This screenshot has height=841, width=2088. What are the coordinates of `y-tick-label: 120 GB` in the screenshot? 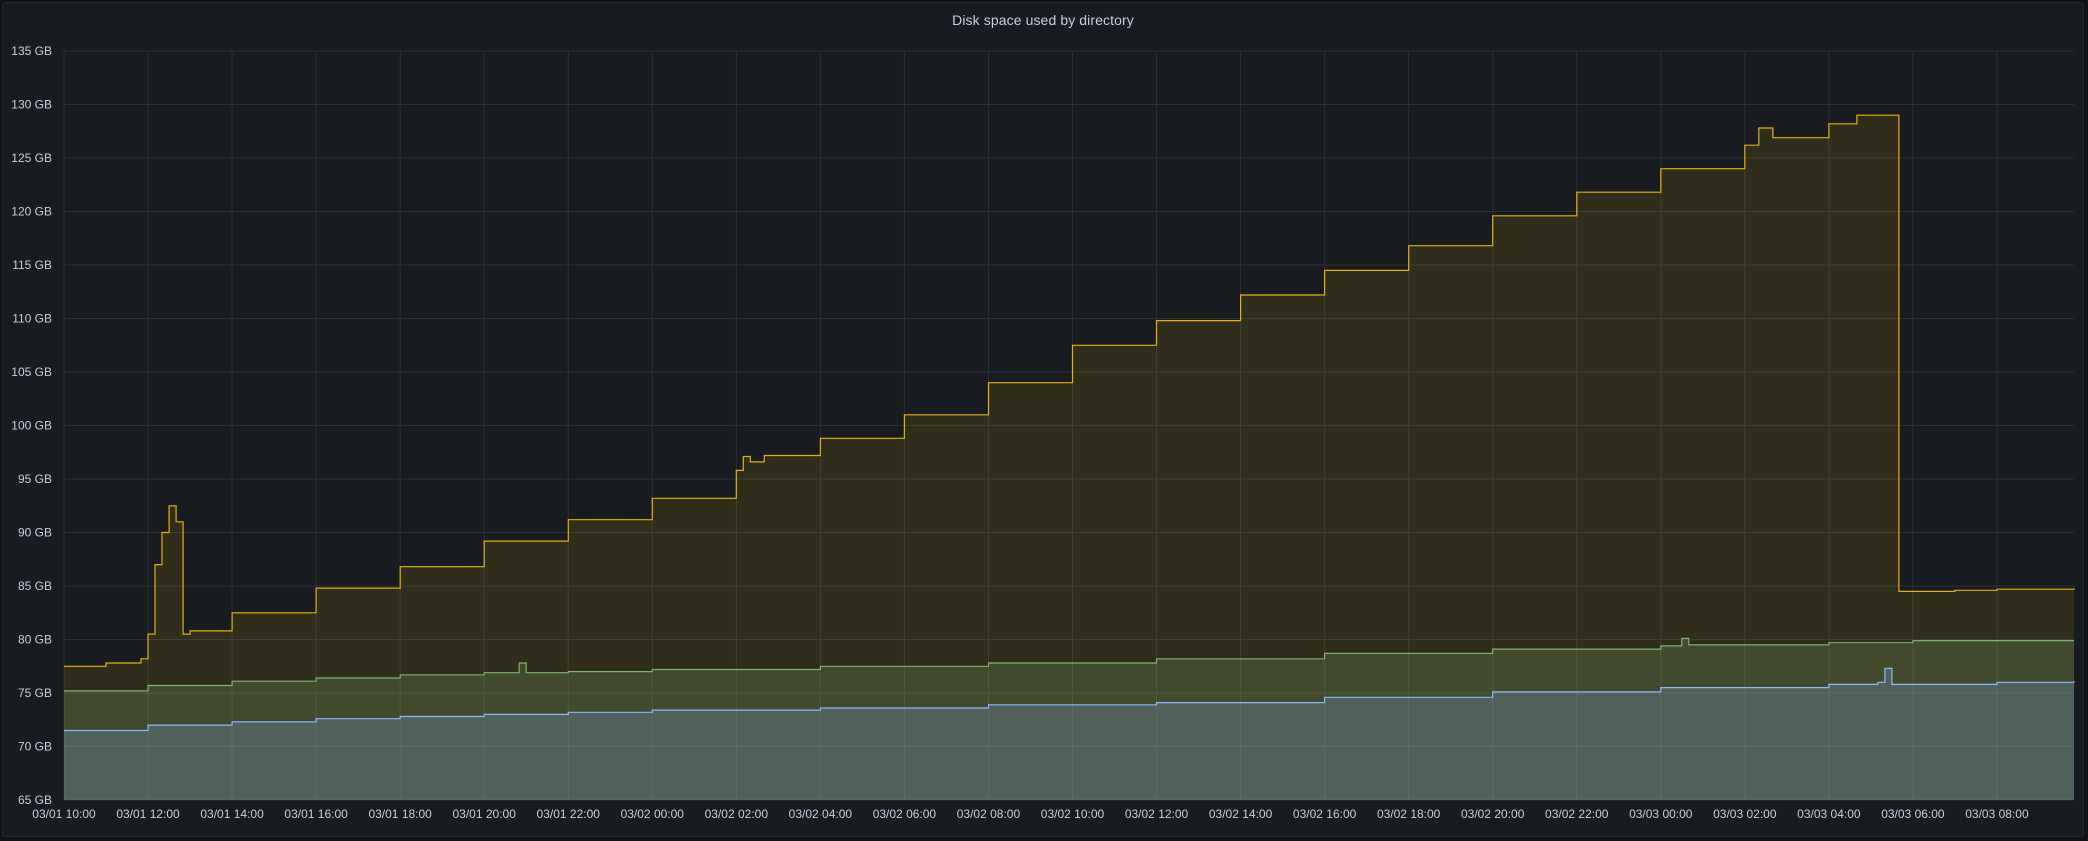 It's located at (31, 212).